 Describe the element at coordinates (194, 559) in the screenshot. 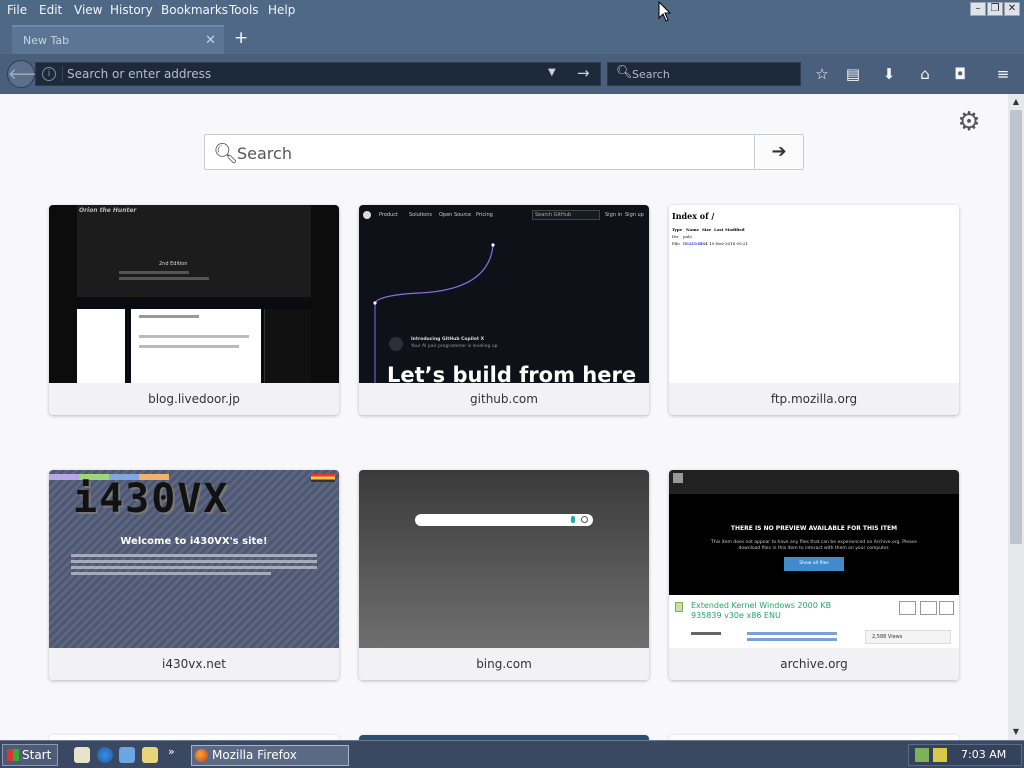

I see `tile-thumbnail: i430VX Welcome to i430VX's site!` at that location.